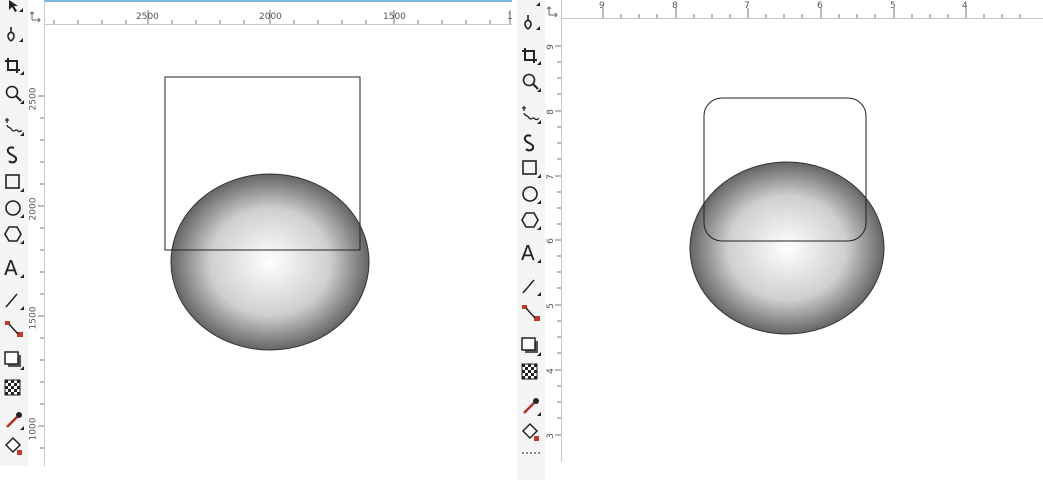 The image size is (1043, 480). Describe the element at coordinates (33, 429) in the screenshot. I see `vruler-label: 1000` at that location.